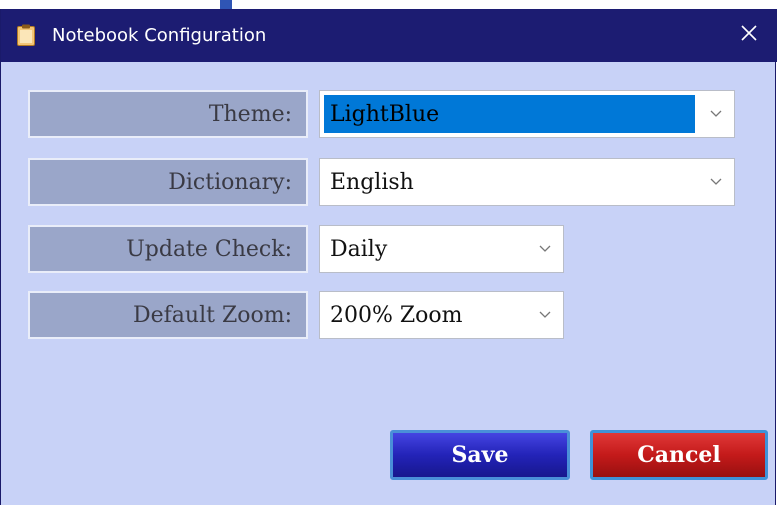 This screenshot has height=505, width=778. I want to click on cancel-button: Cancel, so click(679, 455).